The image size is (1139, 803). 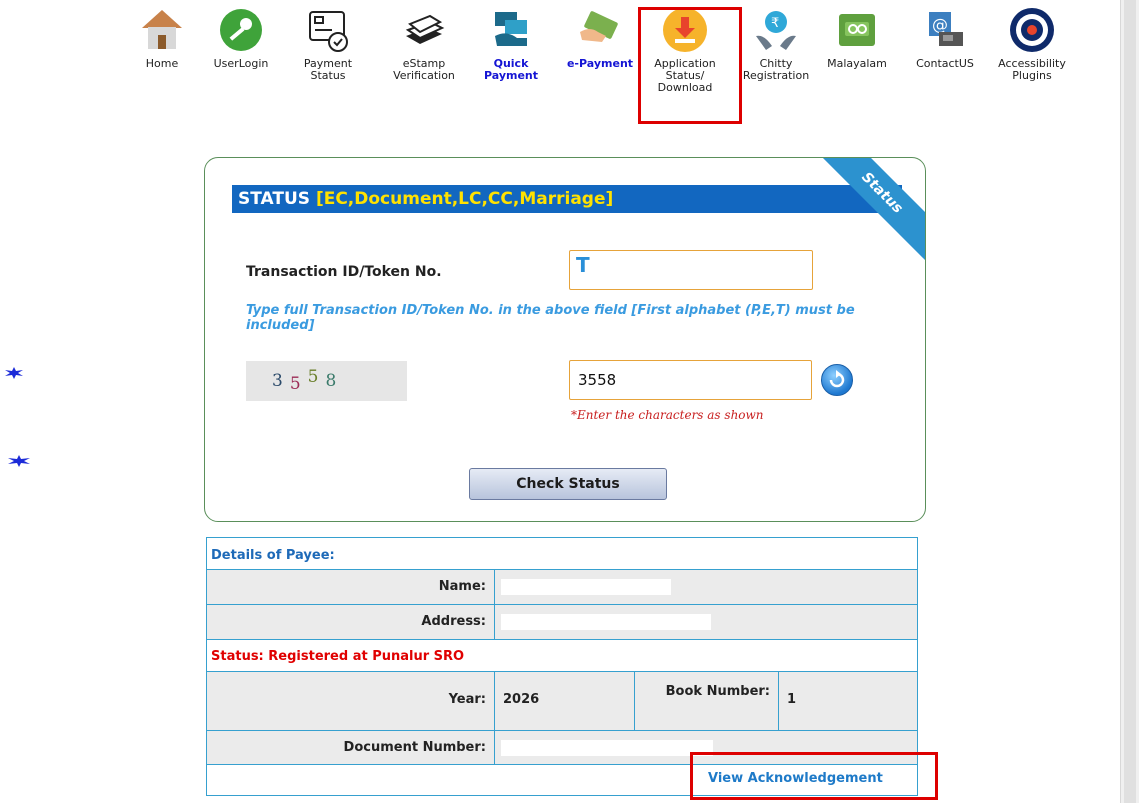 I want to click on nav-label: Malayalam, so click(x=857, y=63).